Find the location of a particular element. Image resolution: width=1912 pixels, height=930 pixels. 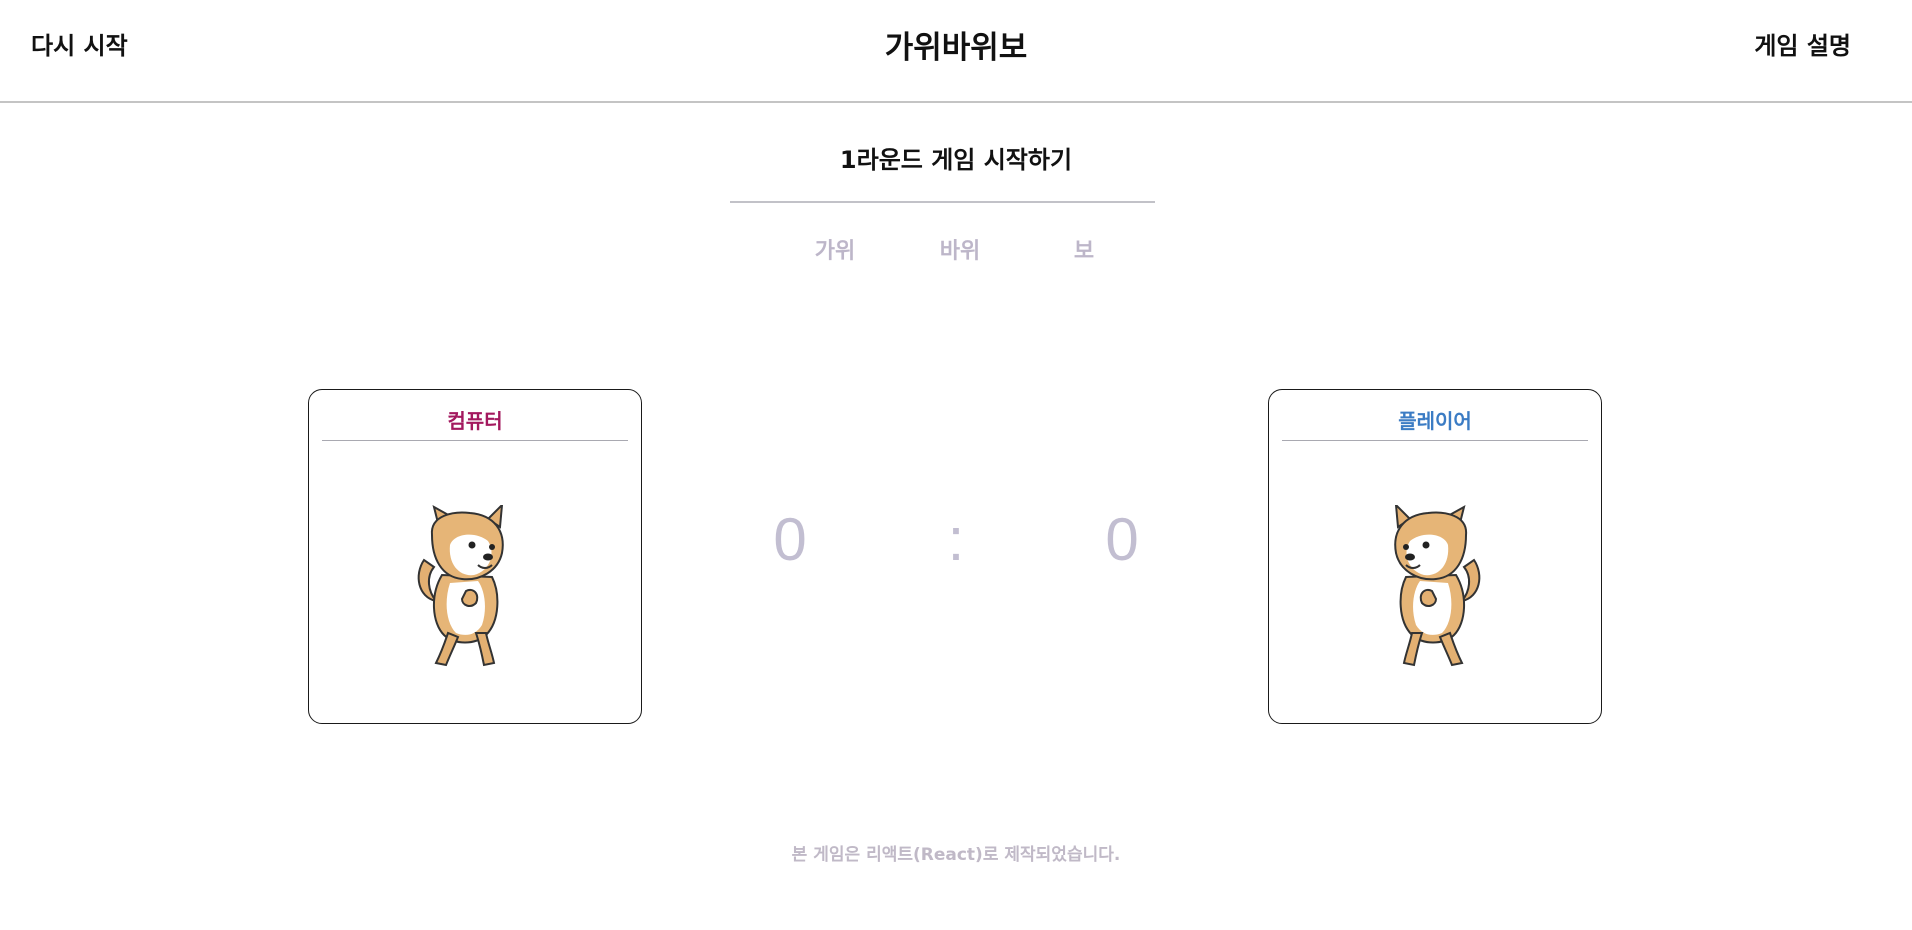

choice-paper-button: 보 is located at coordinates (1084, 249).